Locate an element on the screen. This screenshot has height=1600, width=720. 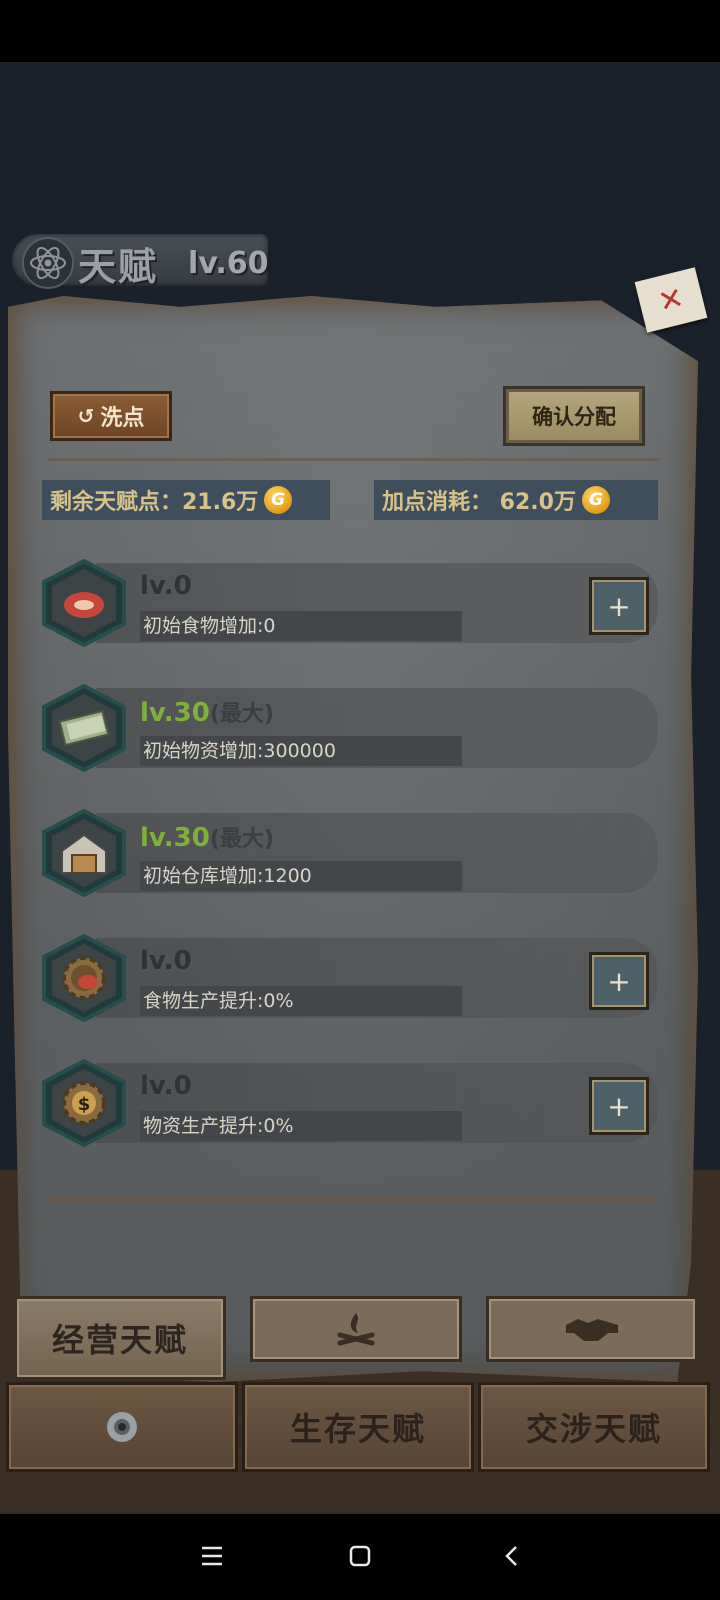
talent-level: lv.60 is located at coordinates (228, 263).